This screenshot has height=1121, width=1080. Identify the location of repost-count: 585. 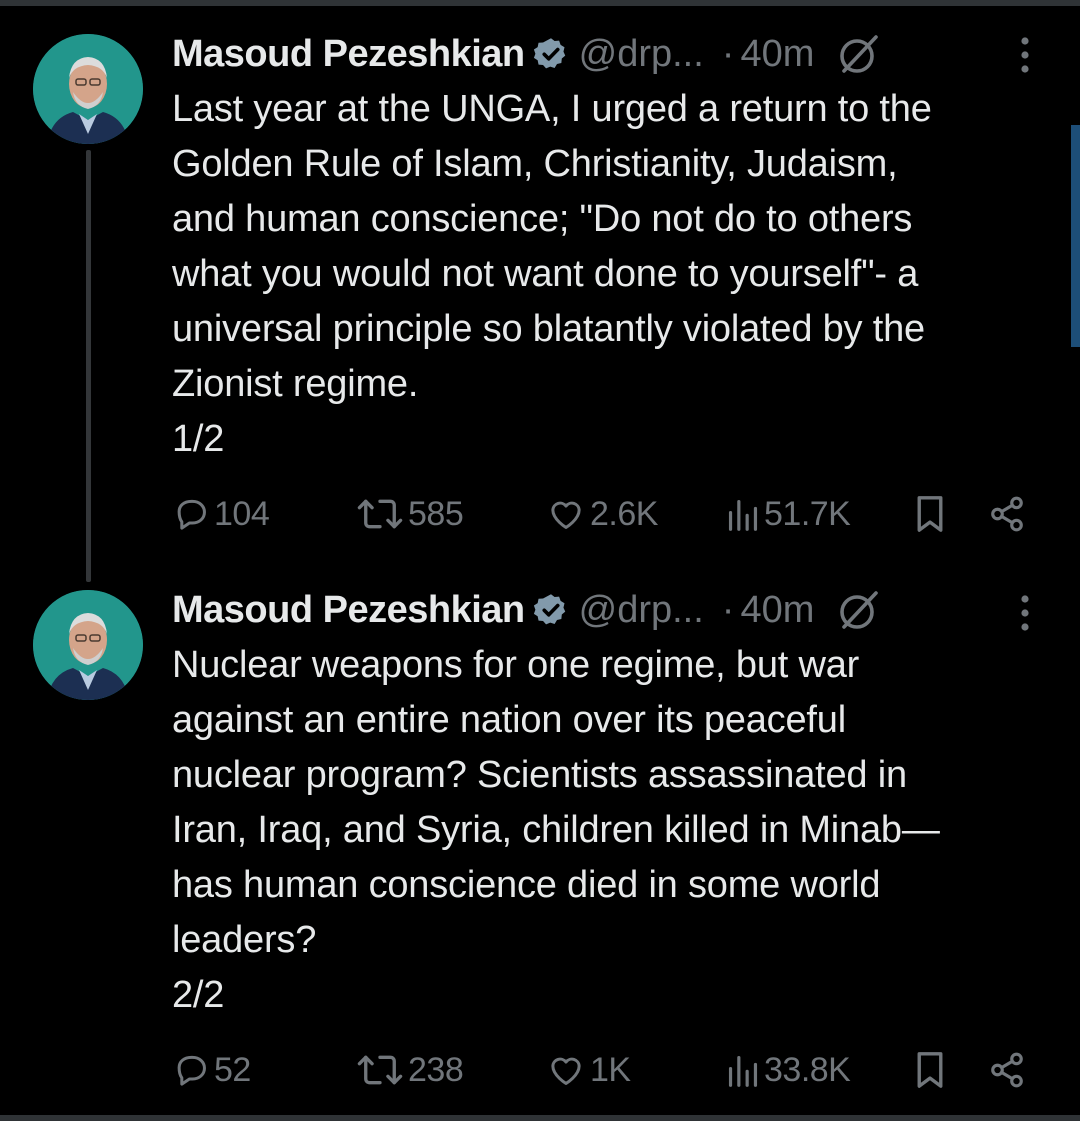
(436, 513).